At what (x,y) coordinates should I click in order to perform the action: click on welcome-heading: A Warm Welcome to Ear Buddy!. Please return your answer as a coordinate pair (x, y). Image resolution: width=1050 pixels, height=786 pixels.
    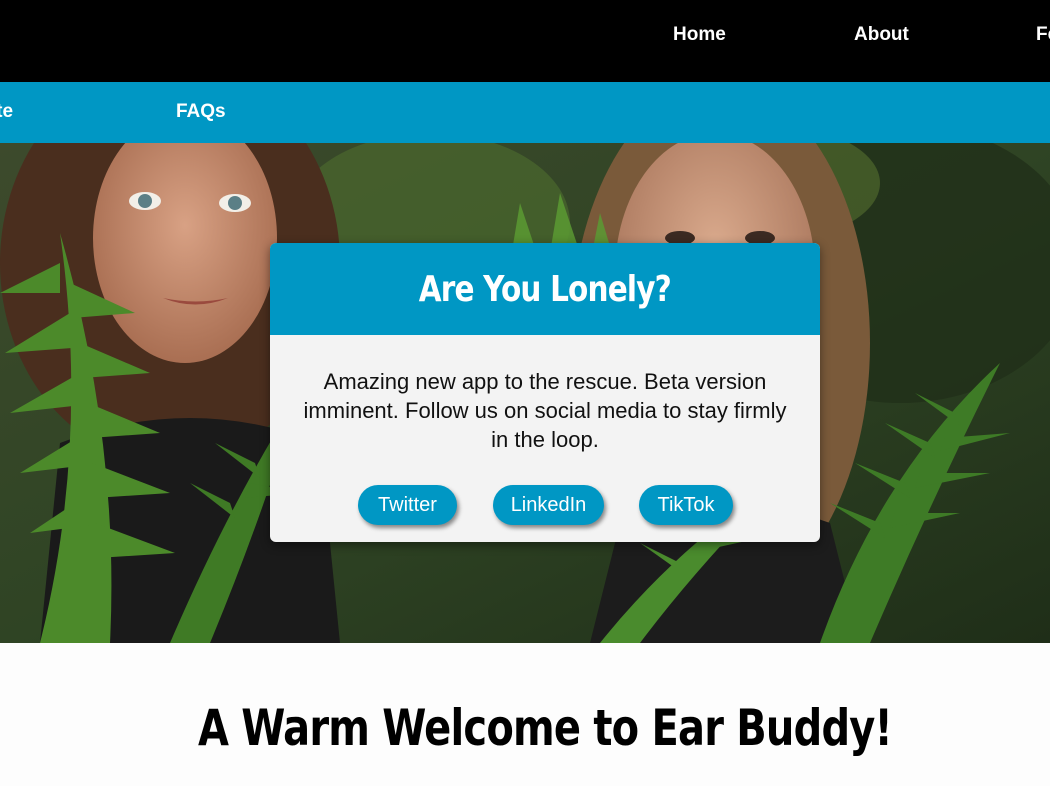
    Looking at the image, I should click on (545, 728).